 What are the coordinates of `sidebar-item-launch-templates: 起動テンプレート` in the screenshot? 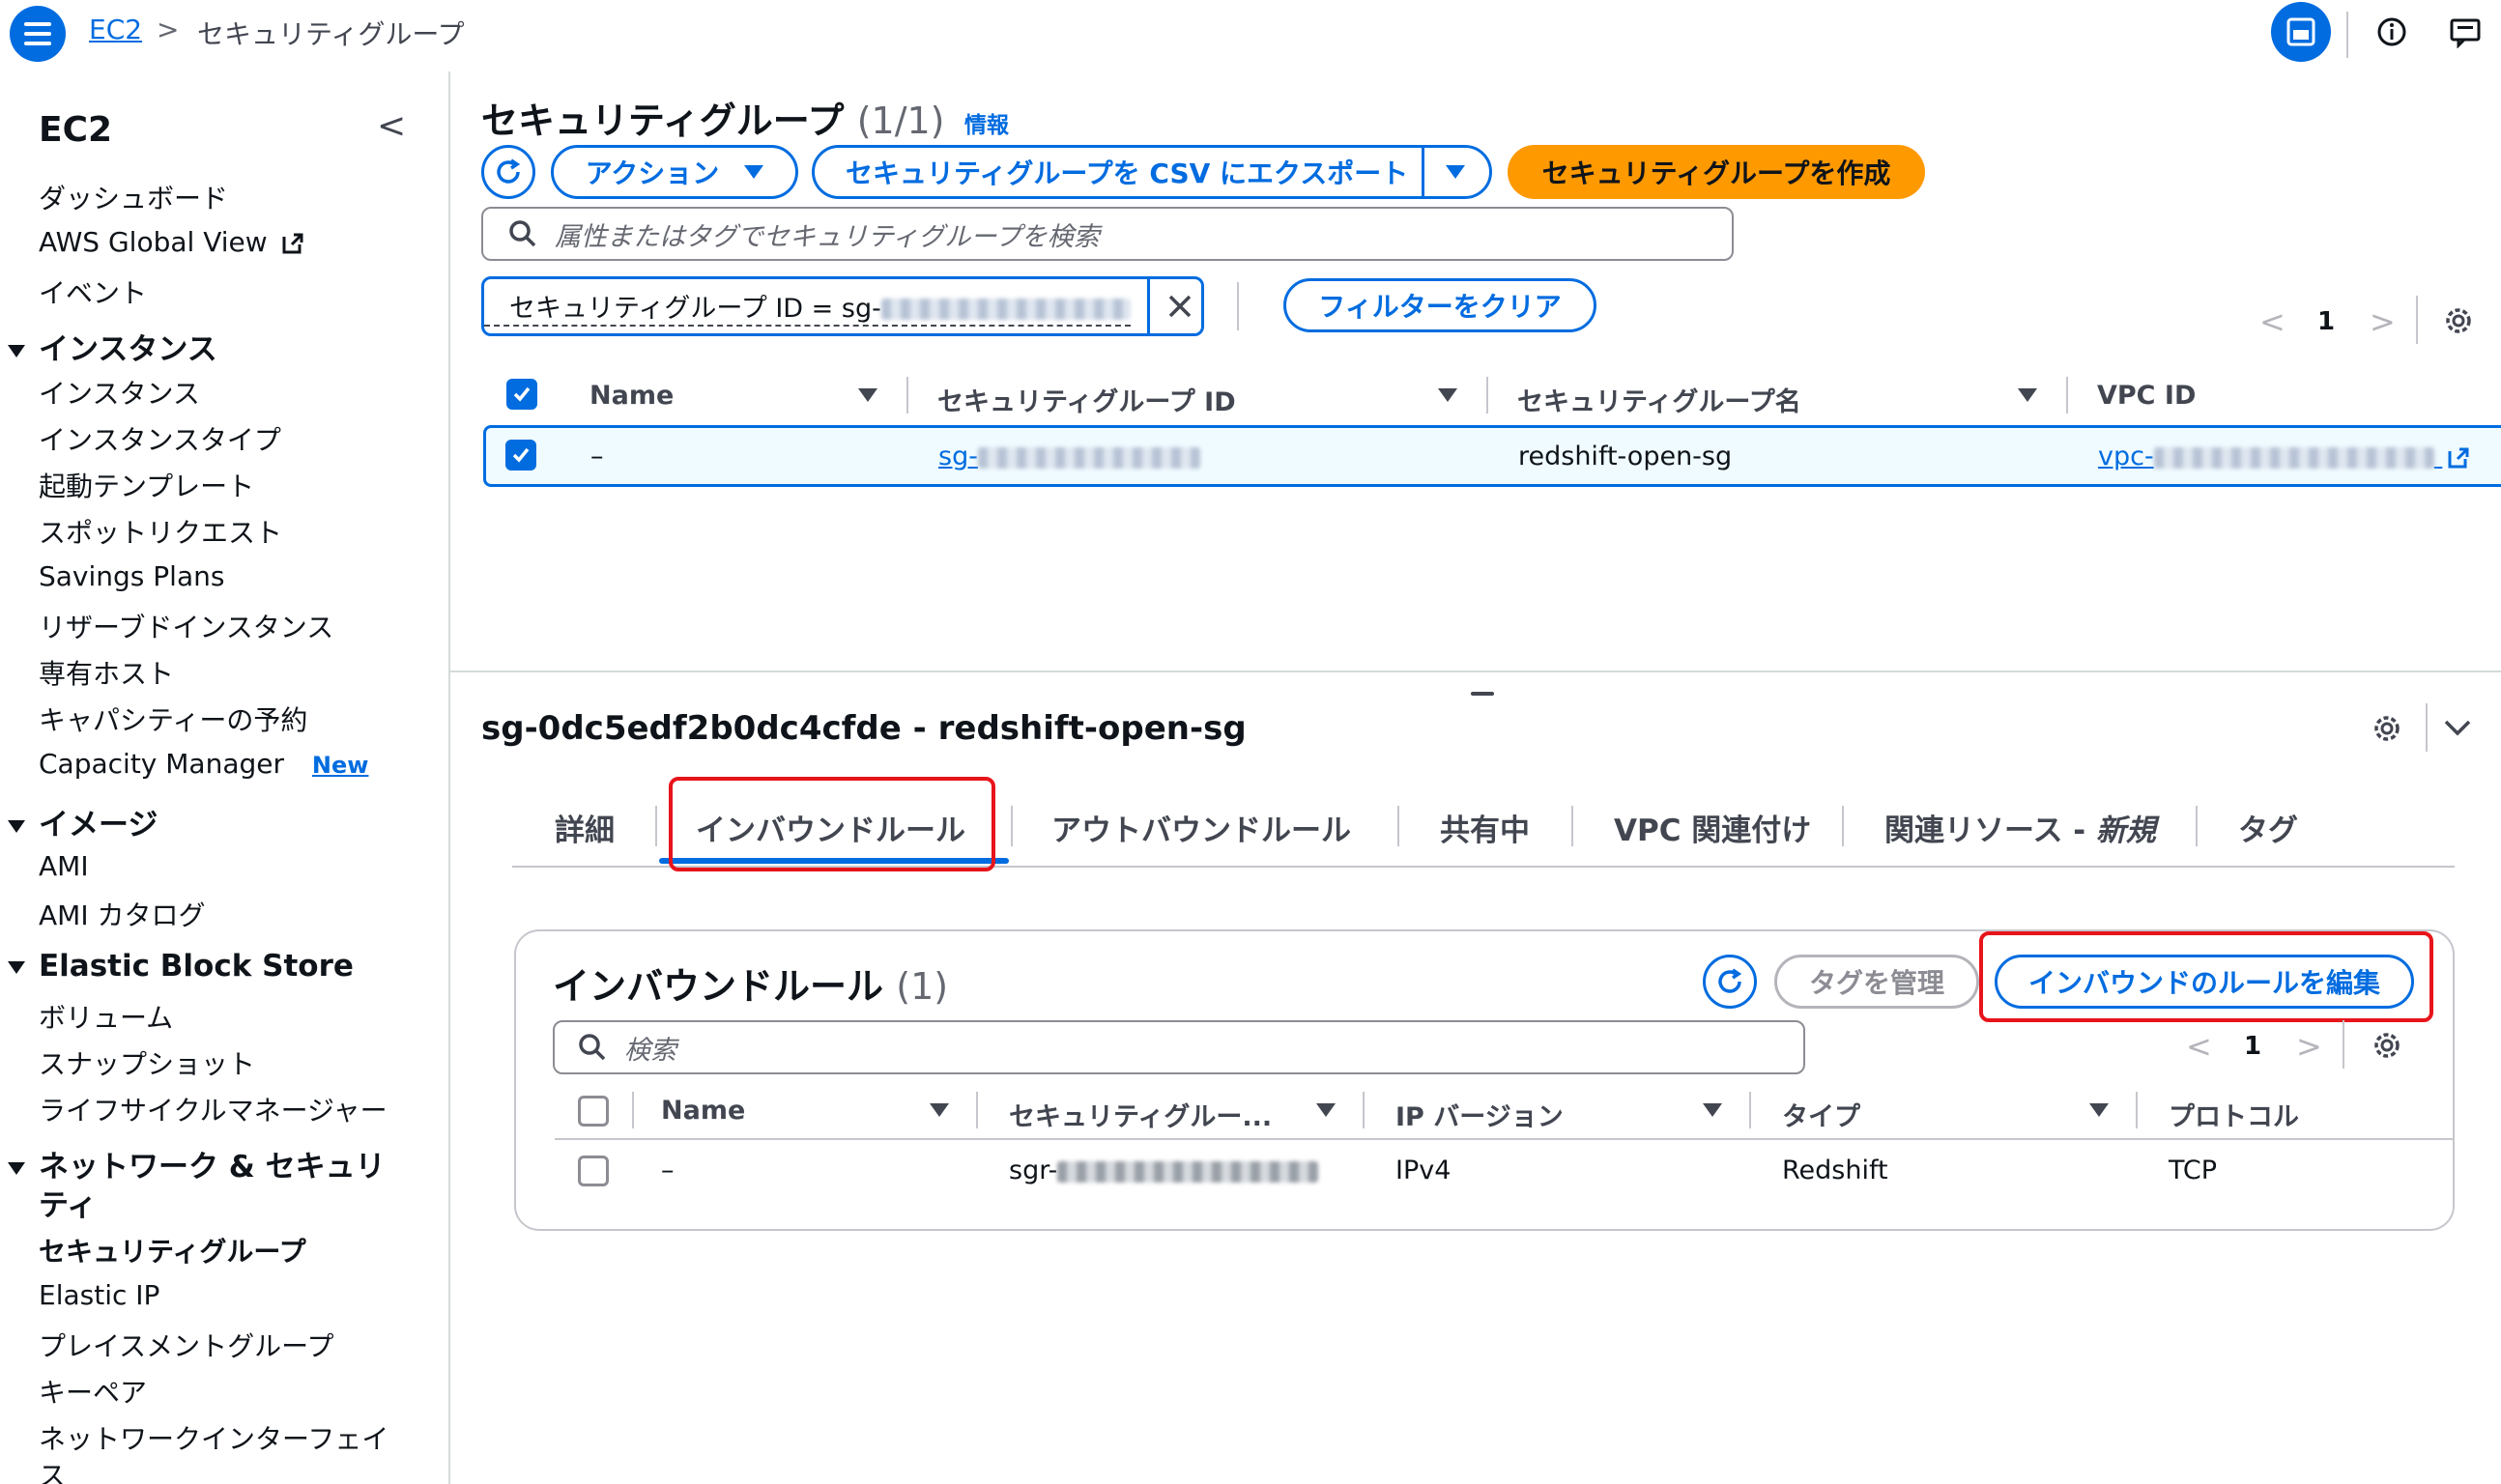 It's located at (146, 485).